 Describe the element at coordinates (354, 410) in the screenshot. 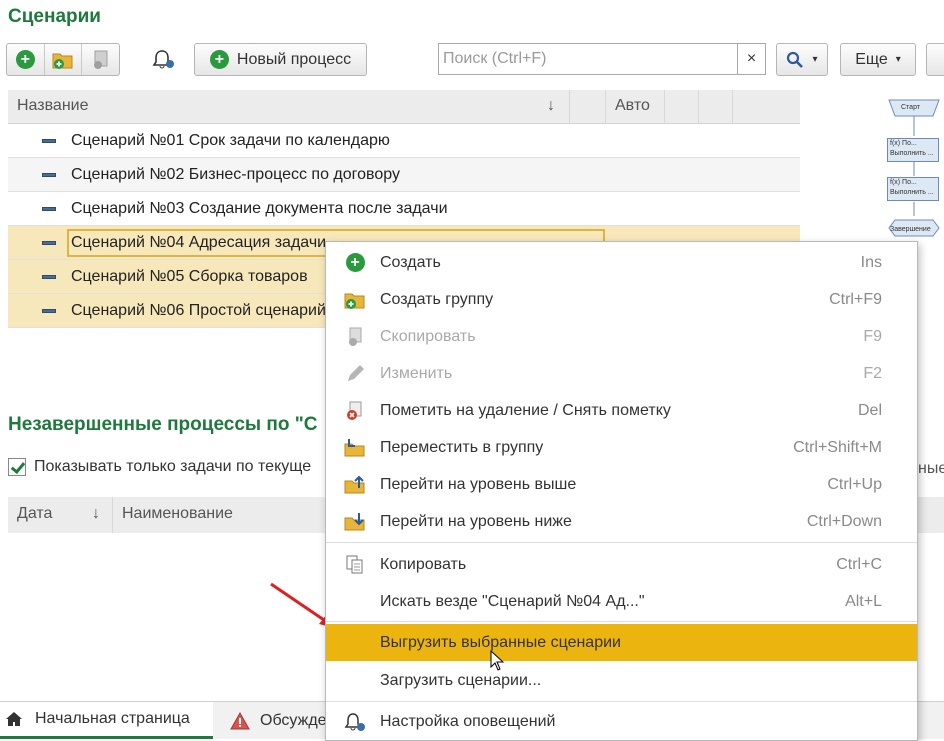

I see `delete-mark-icon` at that location.